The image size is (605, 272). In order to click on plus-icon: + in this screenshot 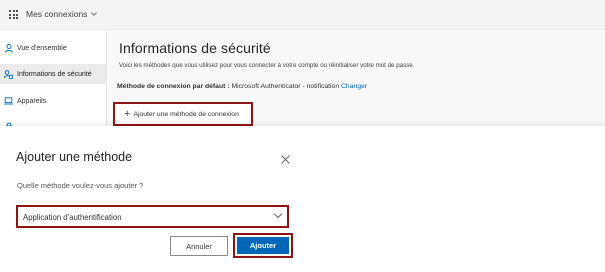, I will do `click(127, 113)`.